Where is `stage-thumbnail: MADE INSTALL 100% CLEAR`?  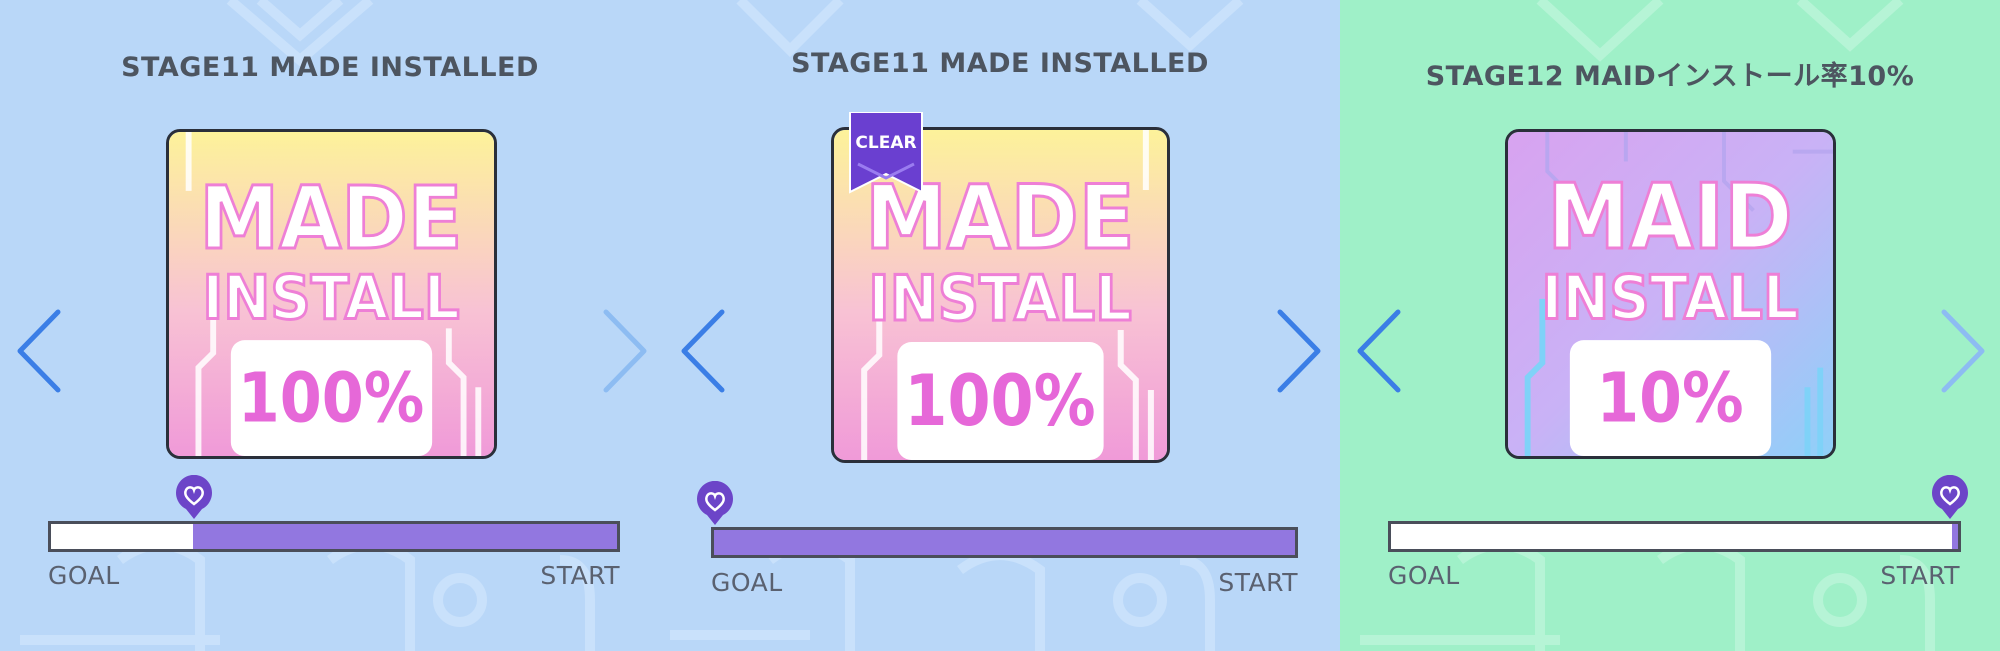
stage-thumbnail: MADE INSTALL 100% CLEAR is located at coordinates (1000, 287).